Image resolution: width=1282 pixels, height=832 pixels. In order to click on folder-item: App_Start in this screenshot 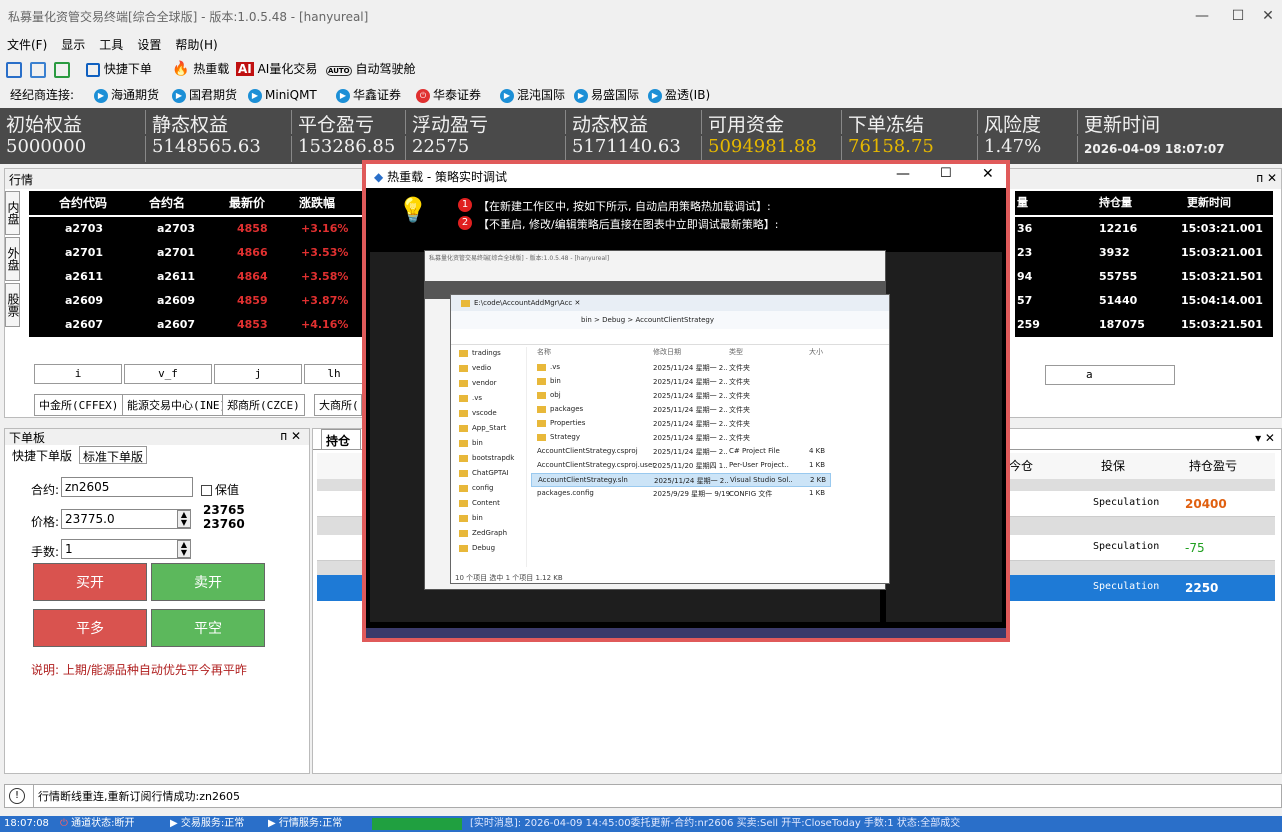, I will do `click(482, 428)`.